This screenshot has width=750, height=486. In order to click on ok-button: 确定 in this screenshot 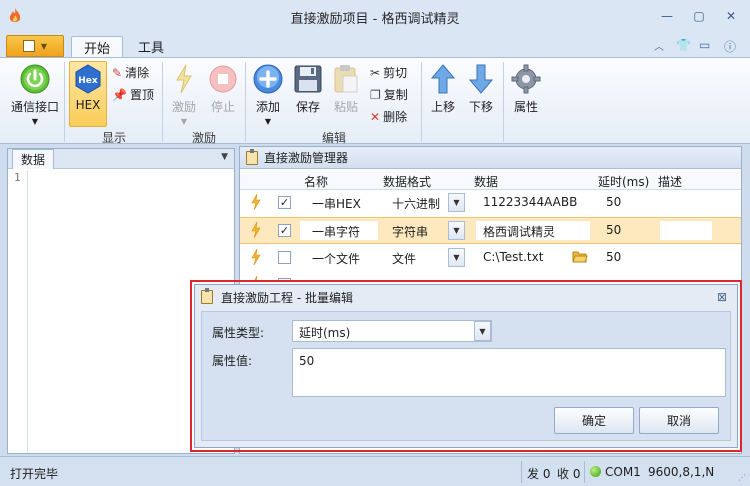, I will do `click(594, 420)`.